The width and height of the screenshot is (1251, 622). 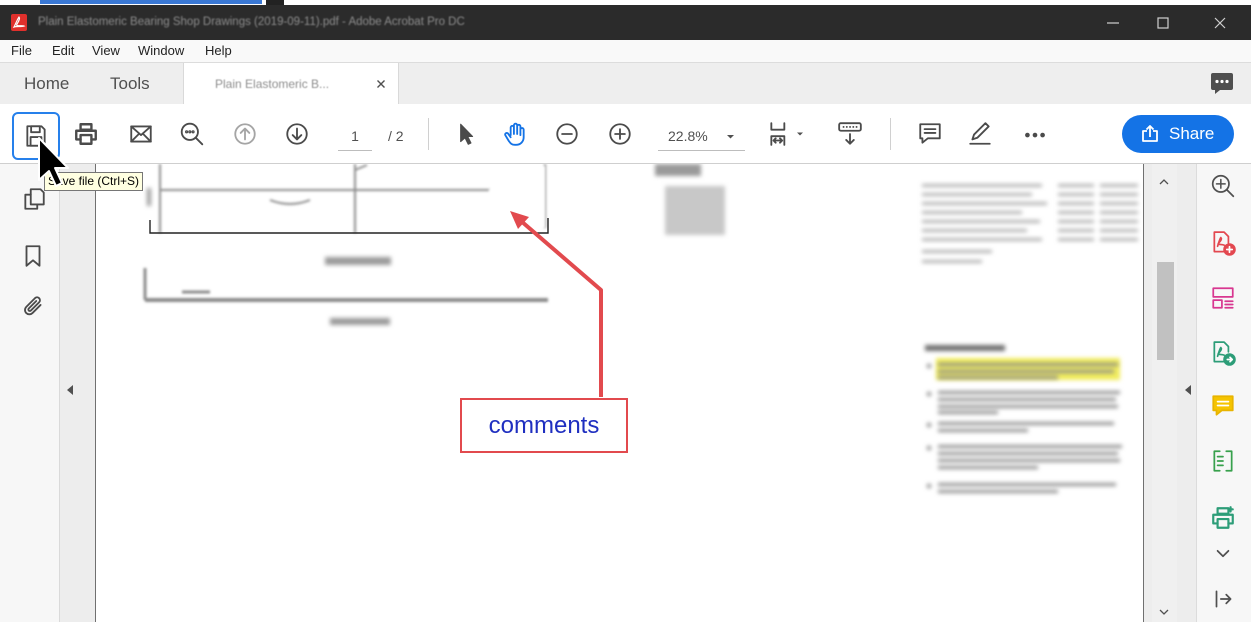 I want to click on scroll-up-icon, so click(x=1164, y=182).